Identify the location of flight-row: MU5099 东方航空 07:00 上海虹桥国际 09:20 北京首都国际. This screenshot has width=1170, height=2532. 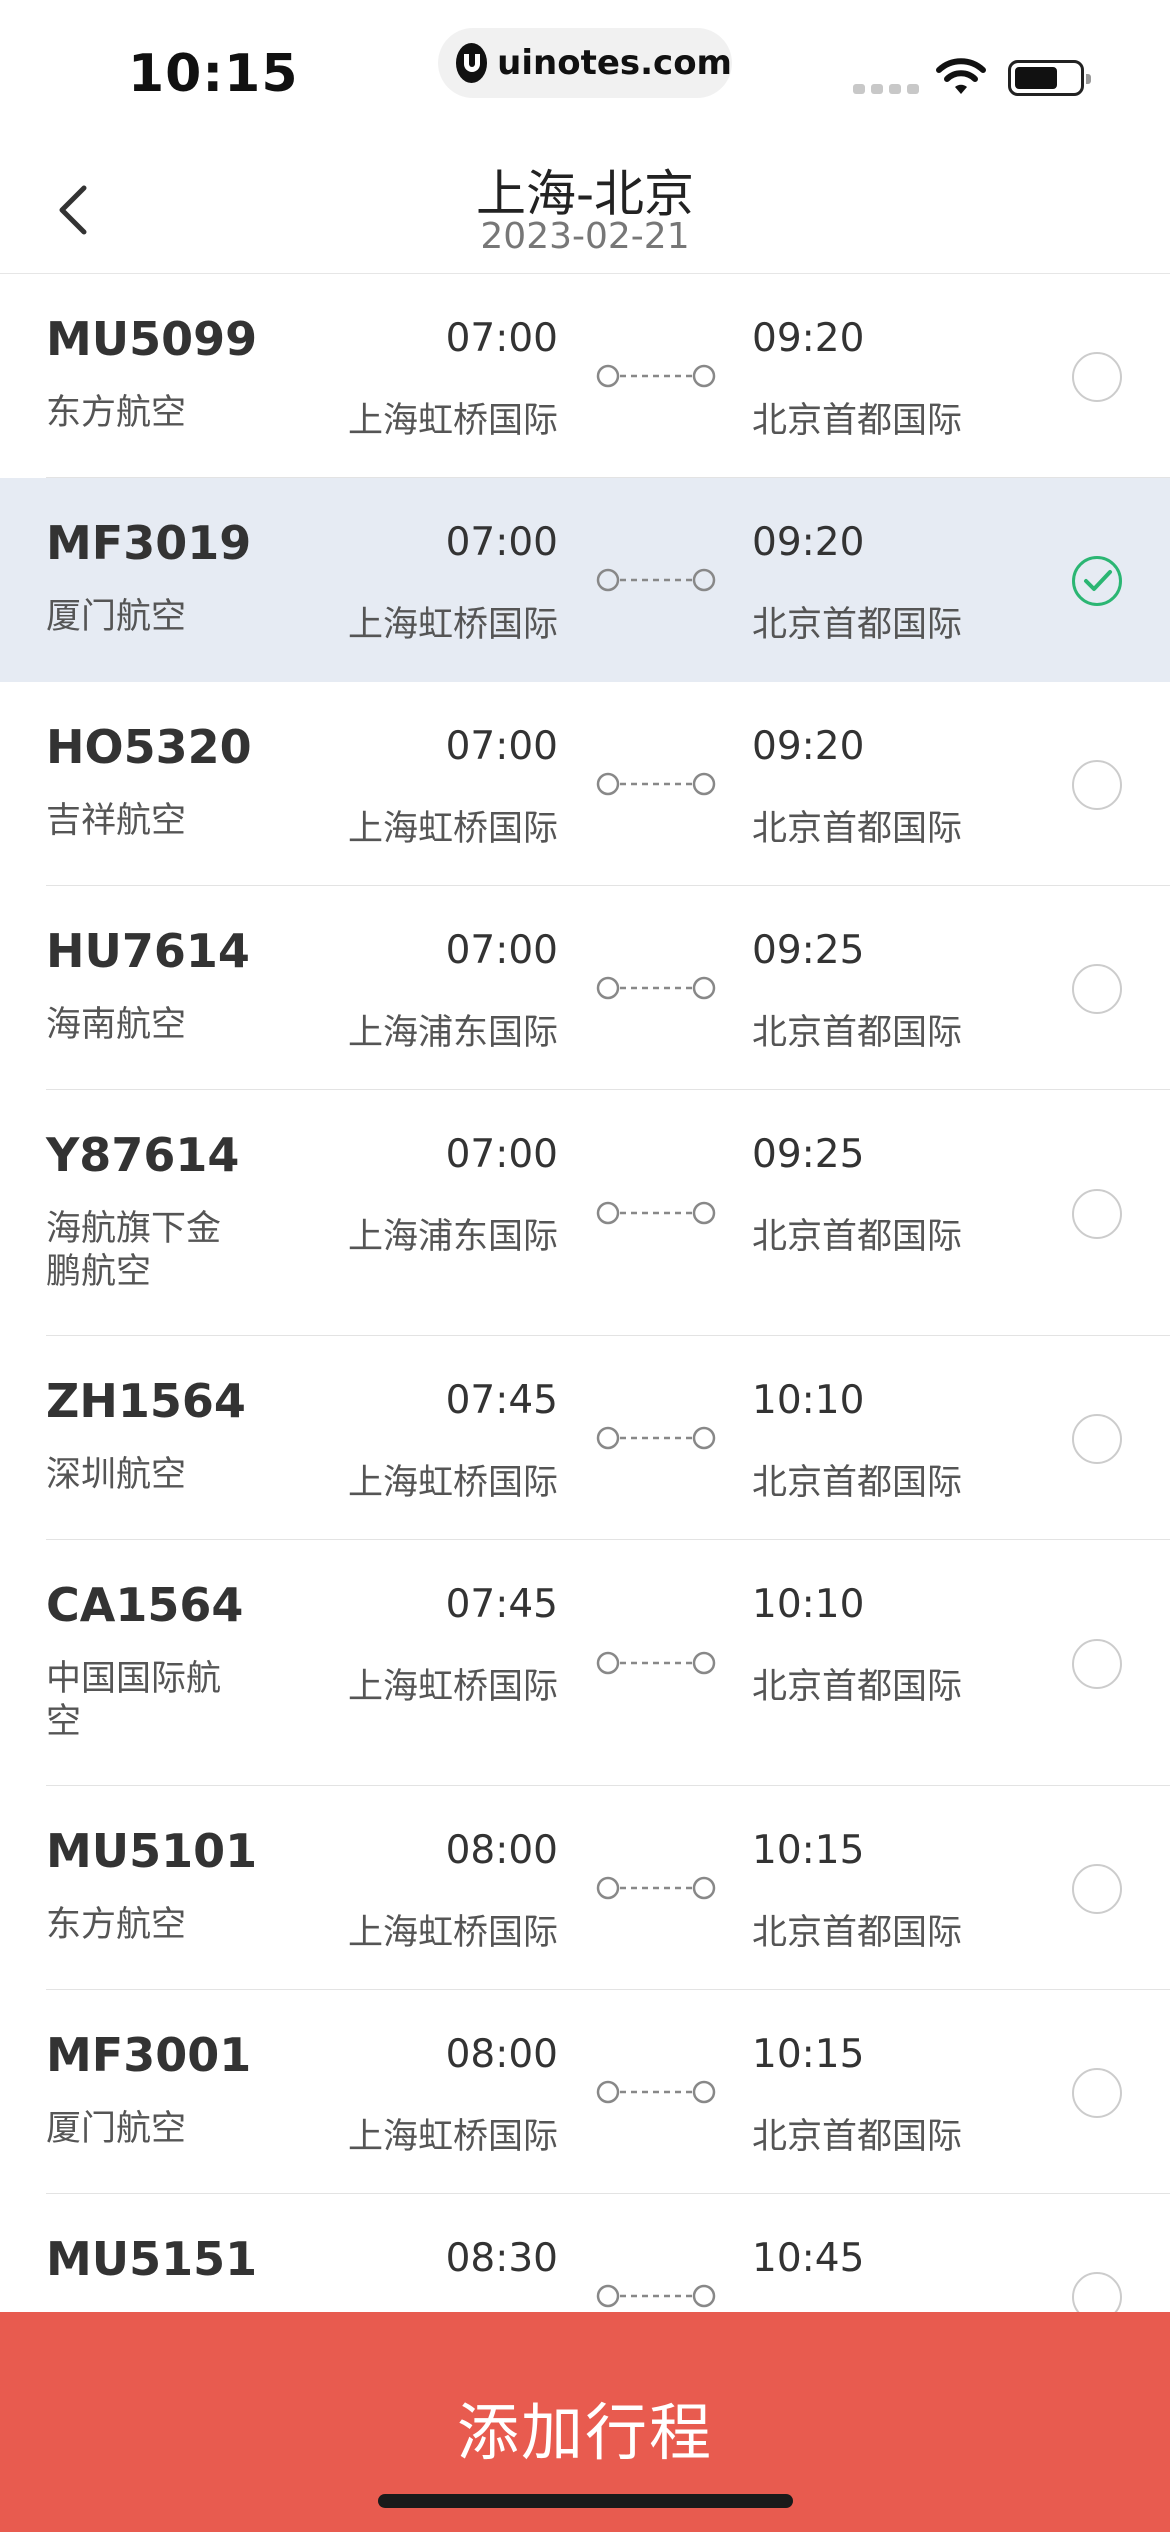
(585, 376).